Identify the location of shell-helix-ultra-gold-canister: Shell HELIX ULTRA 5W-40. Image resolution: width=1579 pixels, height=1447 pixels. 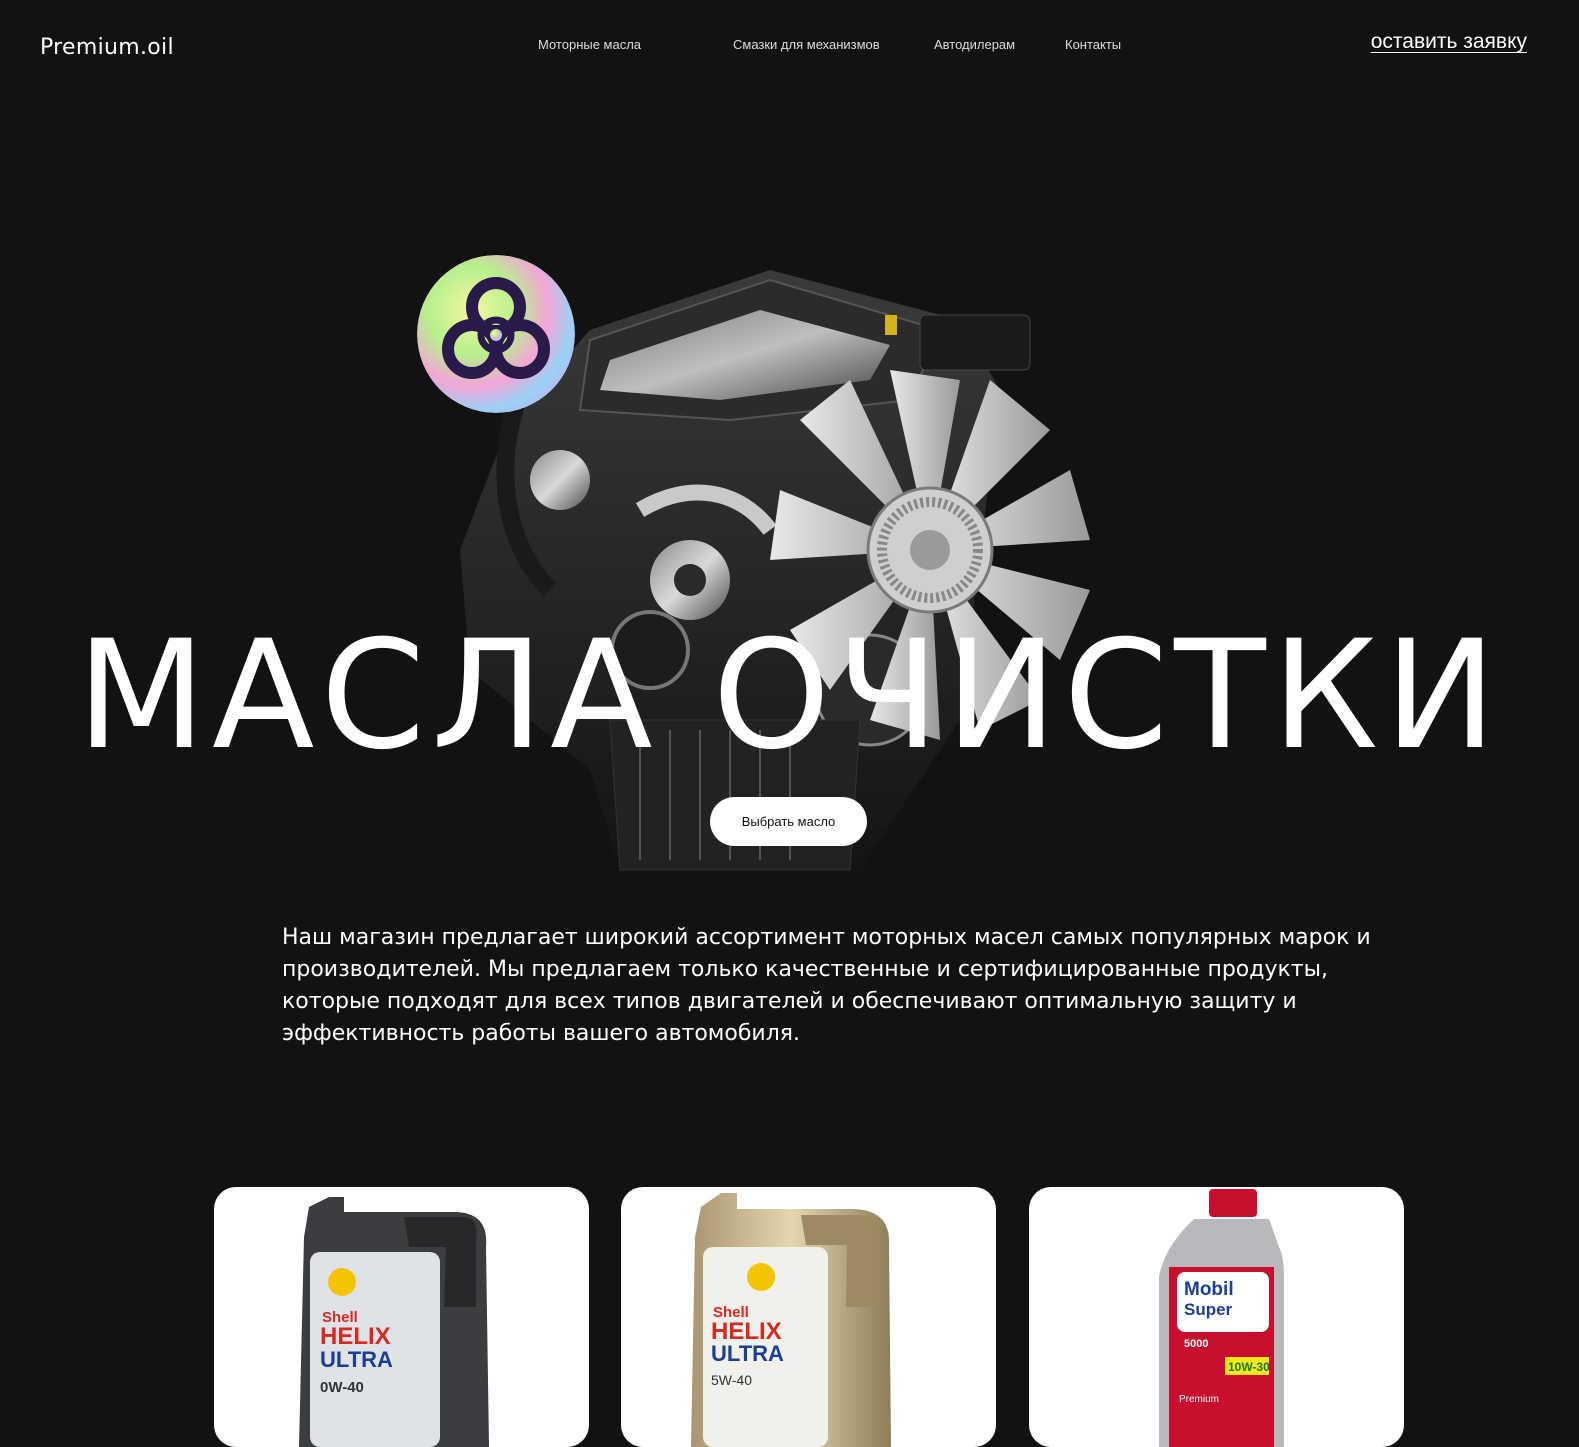
(791, 1320).